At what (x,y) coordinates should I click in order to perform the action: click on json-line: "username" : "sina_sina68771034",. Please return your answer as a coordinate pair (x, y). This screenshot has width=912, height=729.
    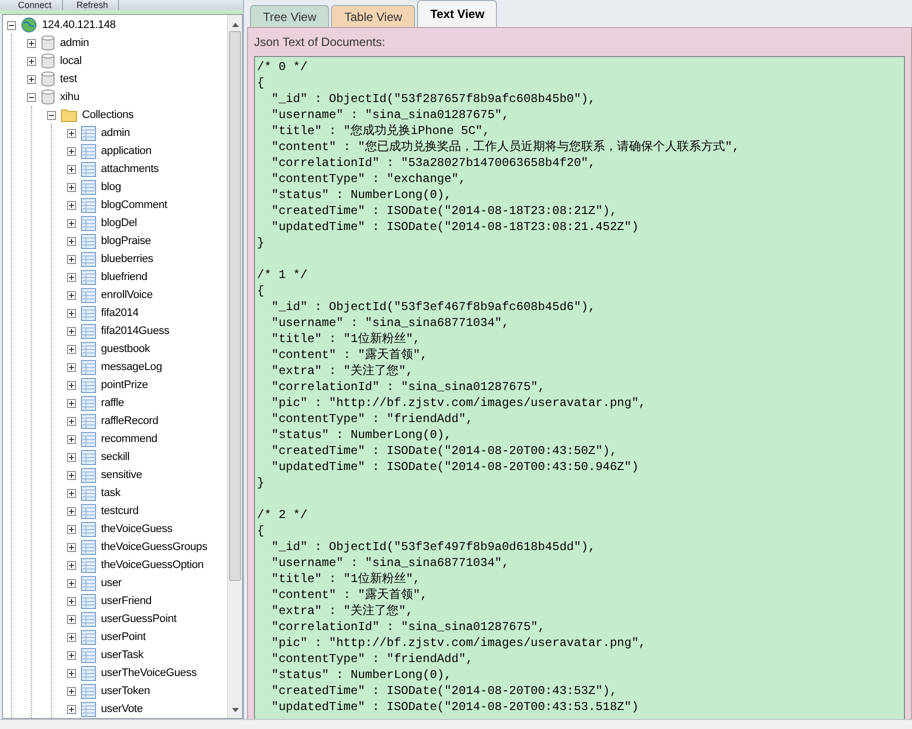
    Looking at the image, I should click on (390, 323).